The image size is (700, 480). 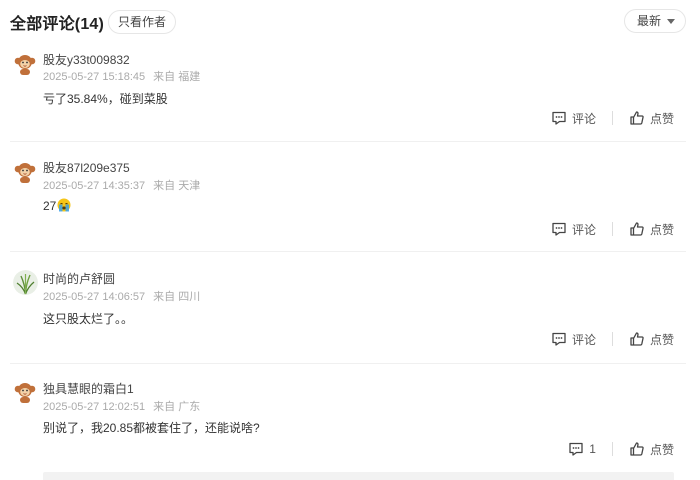 I want to click on comment-meta: 2025-05-27 15:18:45 来自 福建, so click(x=121, y=76).